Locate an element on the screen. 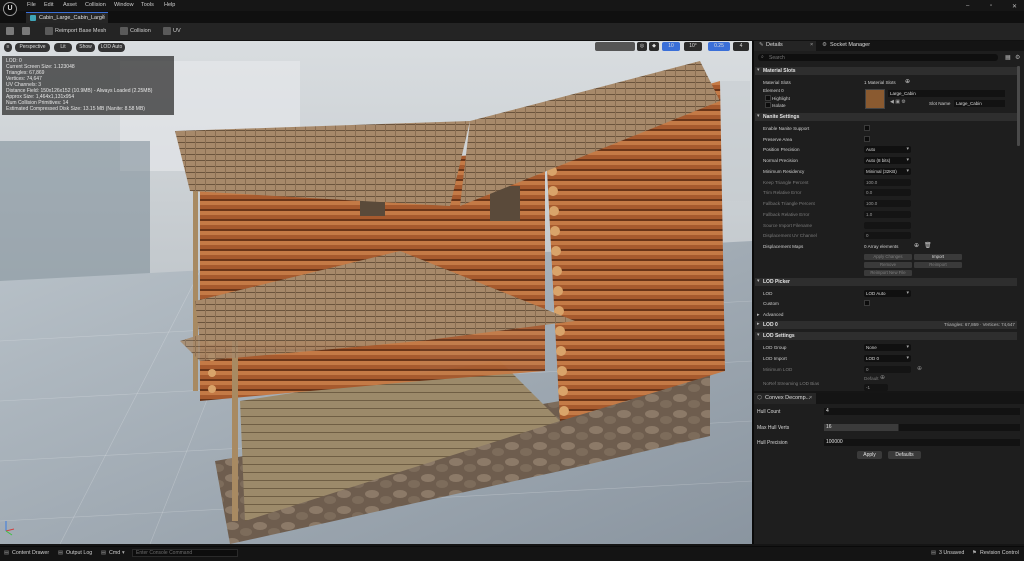 Image resolution: width=1024 pixels, height=561 pixels. camera-speed-value: 4 is located at coordinates (741, 46).